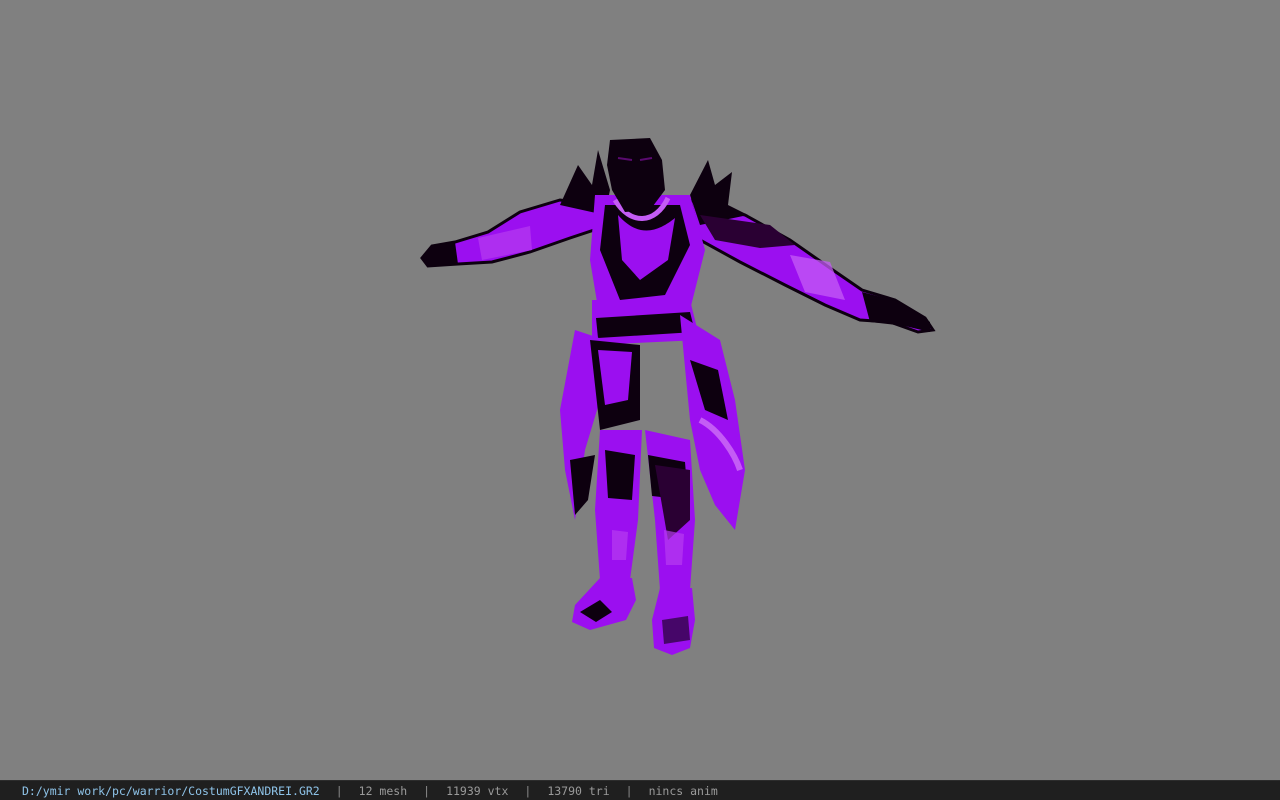  Describe the element at coordinates (477, 790) in the screenshot. I see `vertex-count: 11939 vtx` at that location.